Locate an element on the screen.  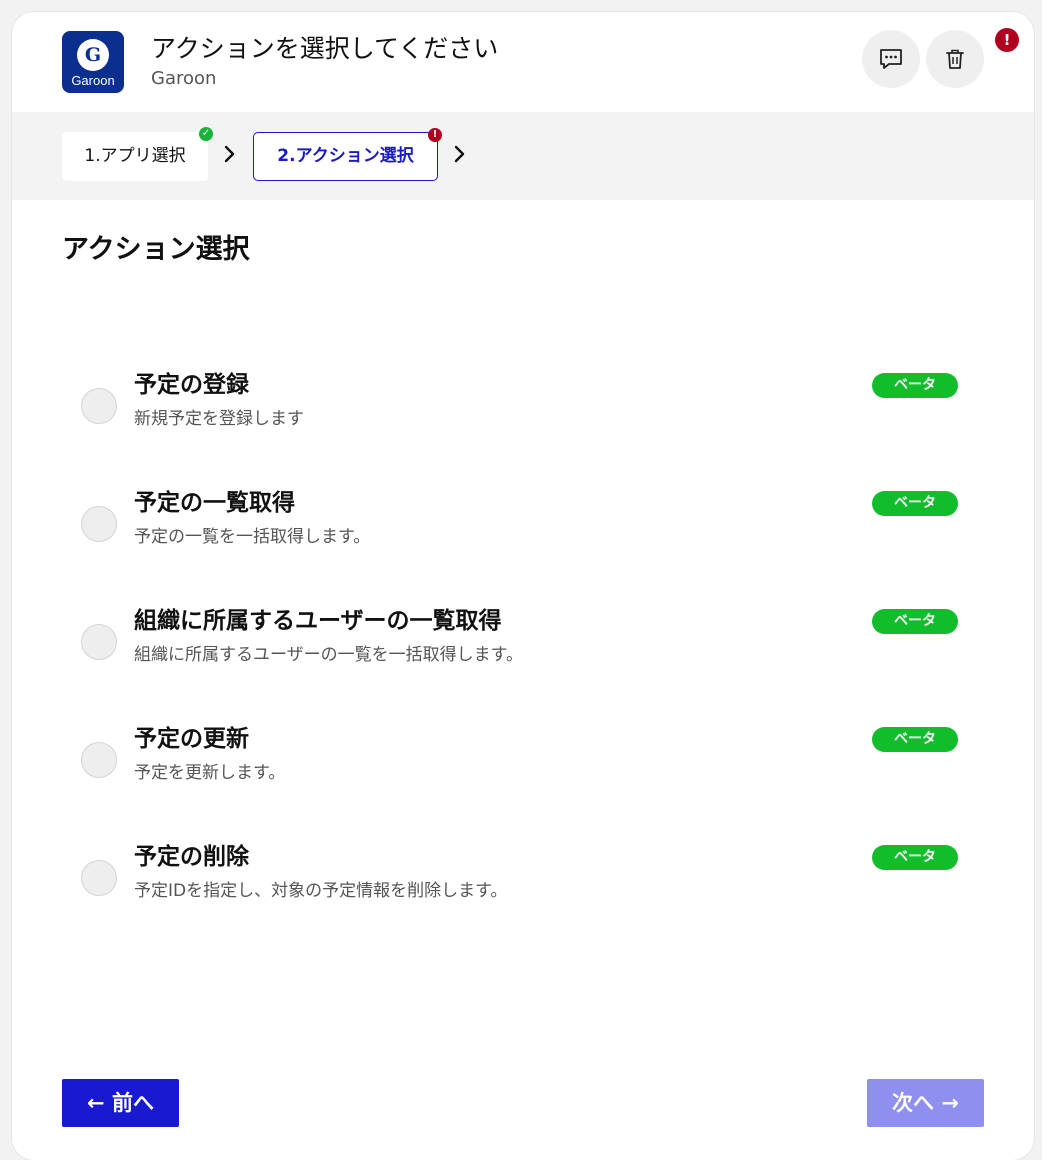
check-icon: ✓ is located at coordinates (206, 134).